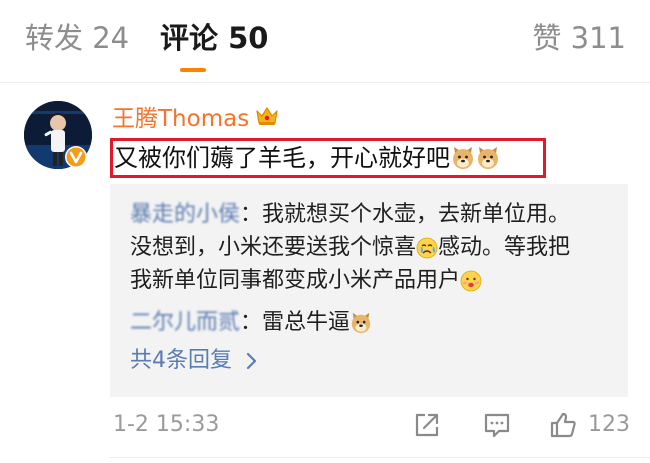 The width and height of the screenshot is (650, 463). I want to click on reply-item: 二尔儿而贰 ：雷总牛逼, so click(251, 323).